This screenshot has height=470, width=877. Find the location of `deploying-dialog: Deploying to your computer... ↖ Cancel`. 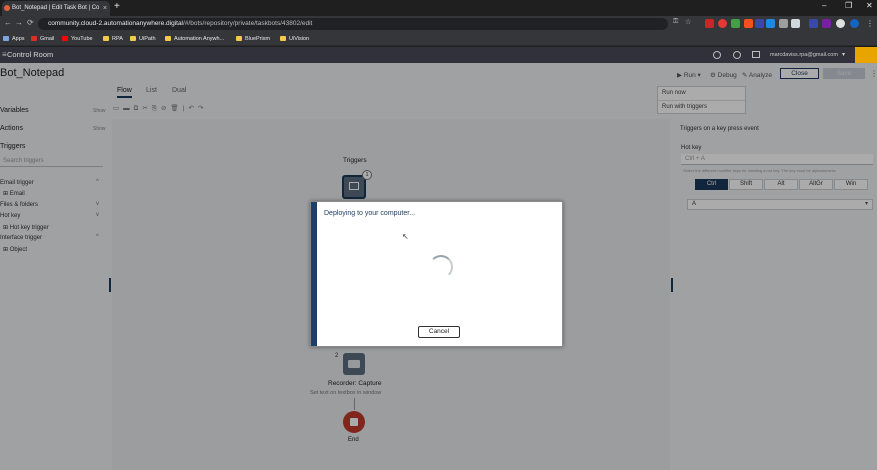

deploying-dialog: Deploying to your computer... ↖ Cancel is located at coordinates (436, 274).